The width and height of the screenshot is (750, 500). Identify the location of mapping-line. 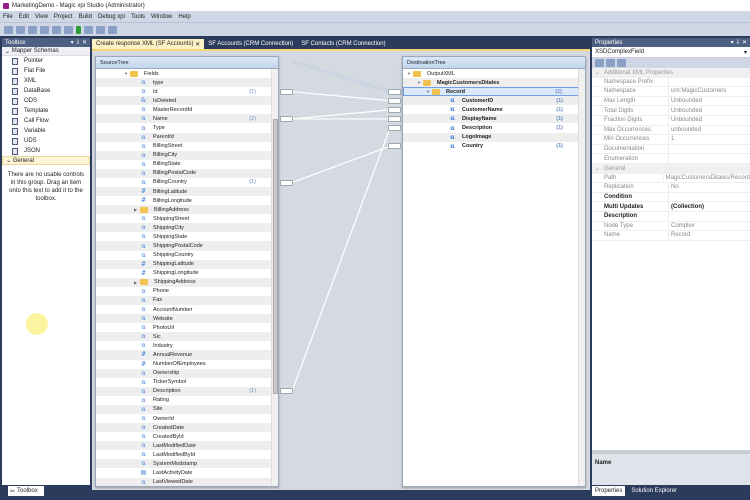
(341, 259).